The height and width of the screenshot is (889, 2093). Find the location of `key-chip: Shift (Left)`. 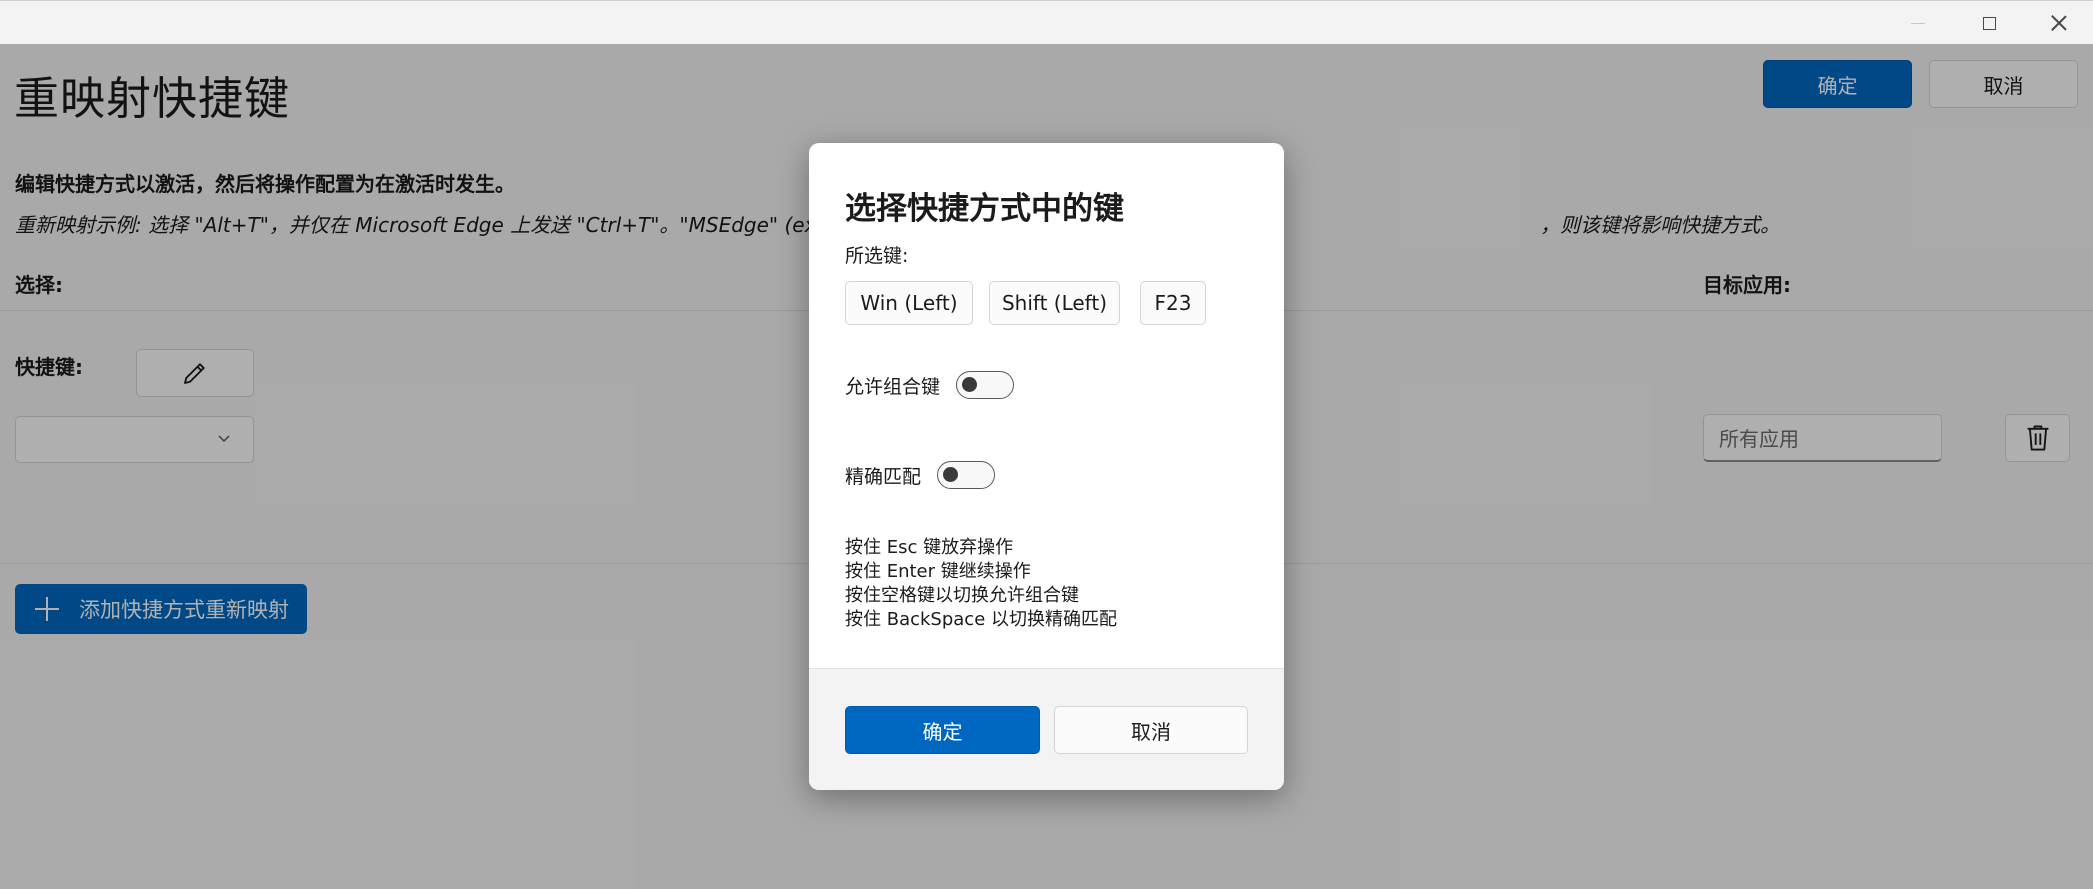

key-chip: Shift (Left) is located at coordinates (1054, 303).